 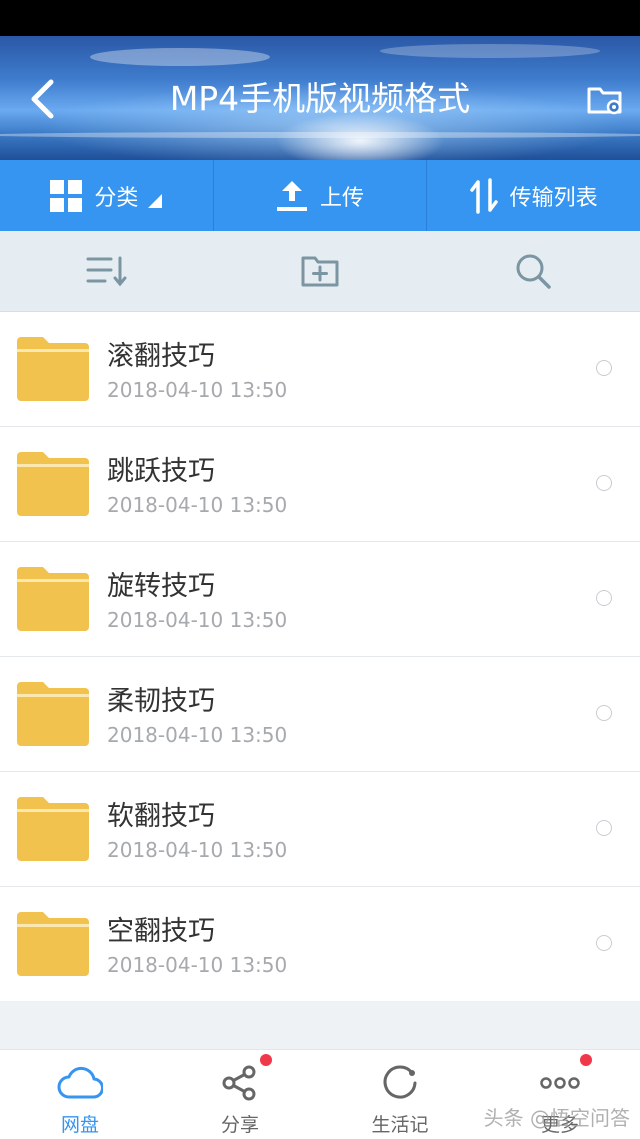 What do you see at coordinates (161, 356) in the screenshot?
I see `file-name: 滚翻技巧` at bounding box center [161, 356].